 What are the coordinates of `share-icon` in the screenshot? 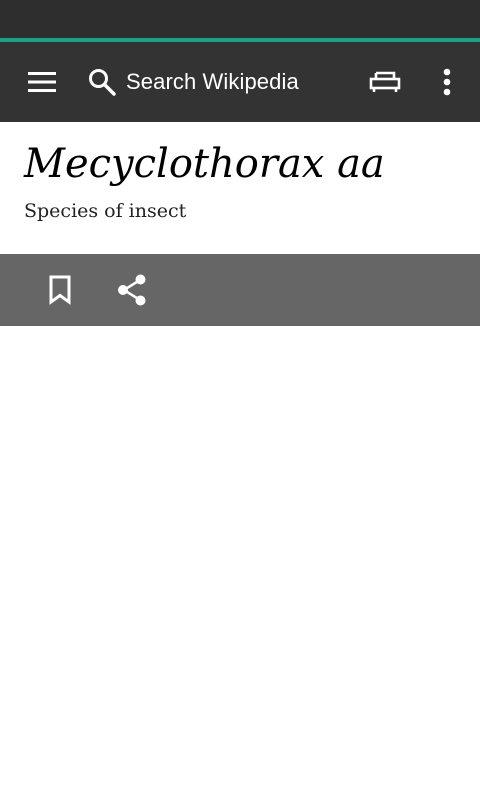 It's located at (132, 290).